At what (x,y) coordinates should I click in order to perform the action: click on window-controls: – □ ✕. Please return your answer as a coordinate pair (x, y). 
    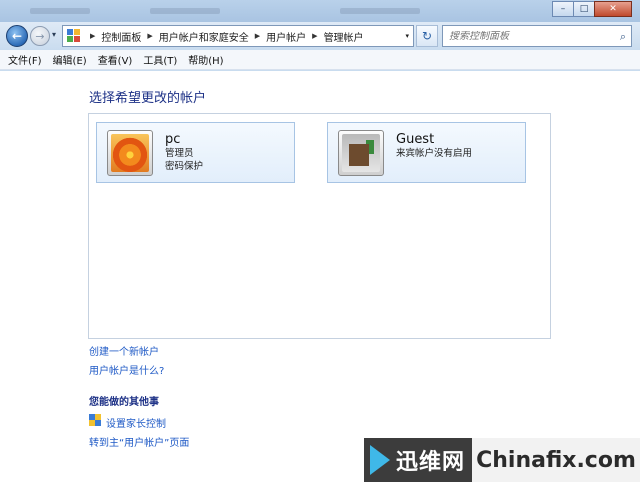
    Looking at the image, I should click on (592, 9).